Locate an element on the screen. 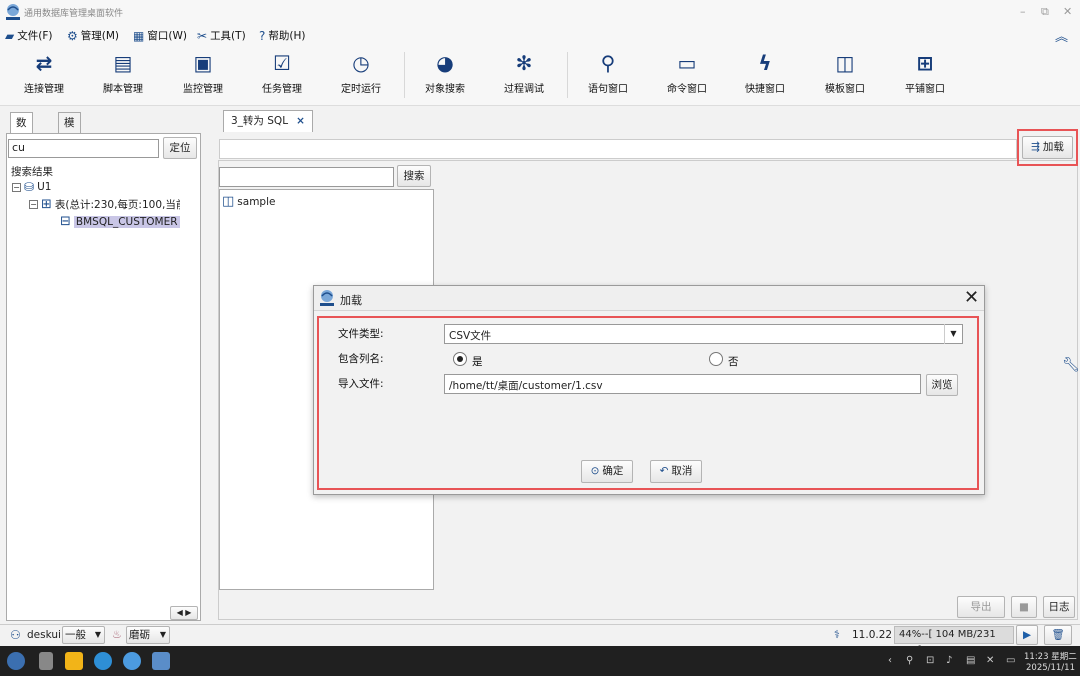  dialog-title: 加载 is located at coordinates (351, 300).